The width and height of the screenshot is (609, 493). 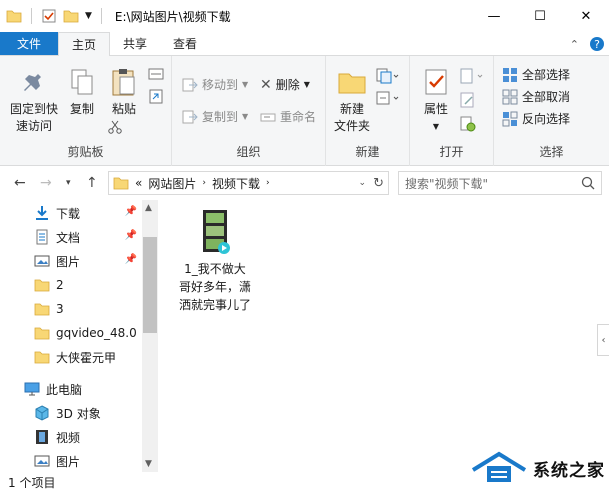 What do you see at coordinates (362, 183) in the screenshot?
I see `address-dropdown-icon: ⌄` at bounding box center [362, 183].